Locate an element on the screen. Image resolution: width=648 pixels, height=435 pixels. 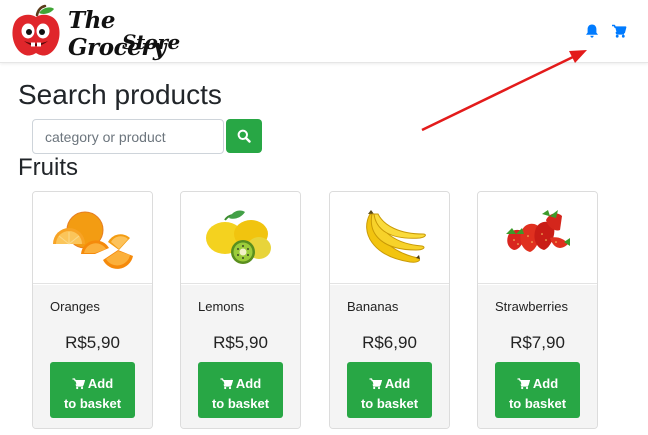
product-card: Bananas R$6,90 Add to basket is located at coordinates (389, 310).